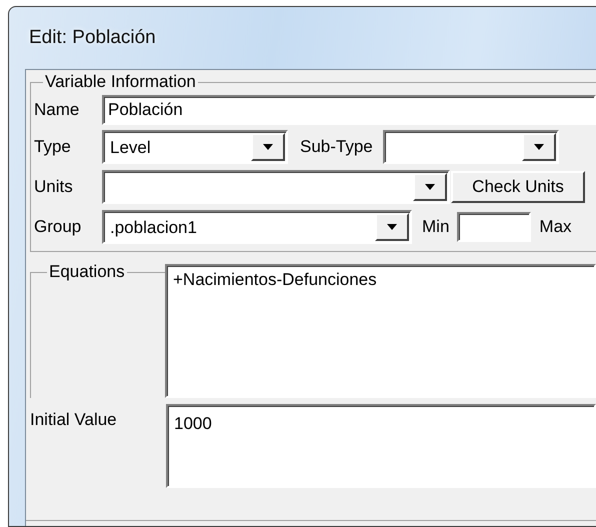 The height and width of the screenshot is (527, 596). What do you see at coordinates (195, 147) in the screenshot?
I see `dropdown: Level` at bounding box center [195, 147].